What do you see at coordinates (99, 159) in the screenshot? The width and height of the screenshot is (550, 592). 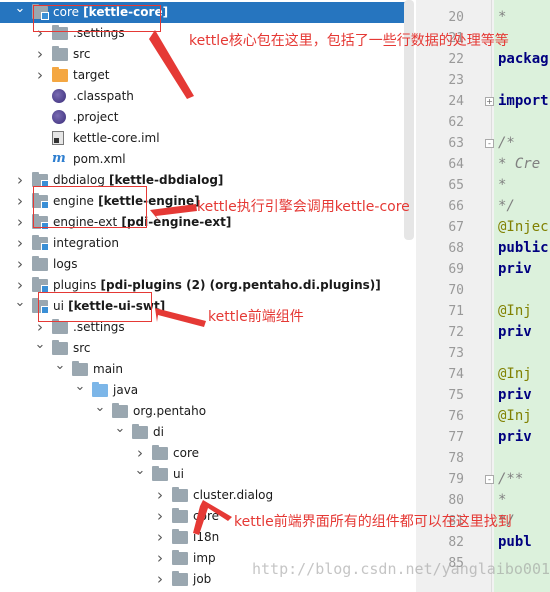 I see `tree-row-label: pom.xml` at bounding box center [99, 159].